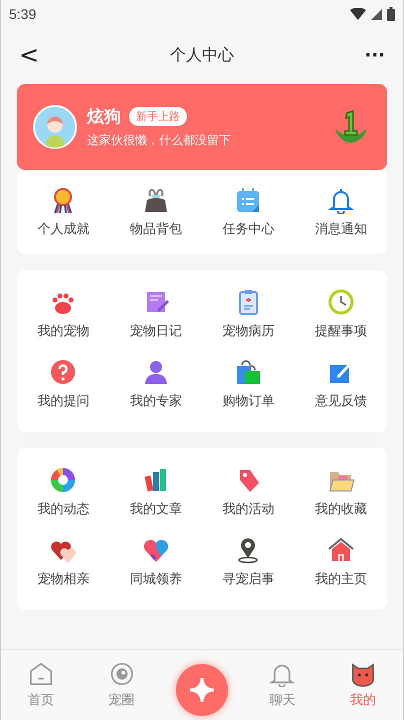 The width and height of the screenshot is (404, 720). I want to click on clock-icon, so click(340, 302).